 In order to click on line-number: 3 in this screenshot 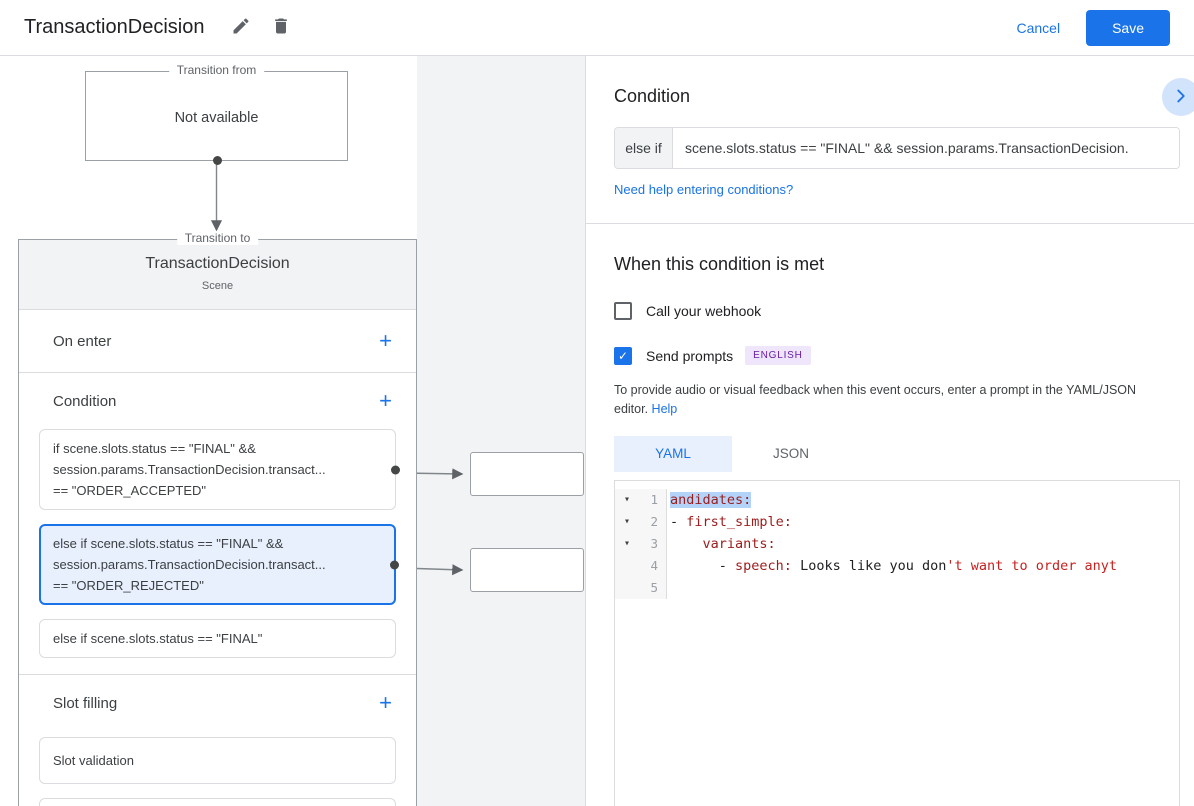, I will do `click(654, 543)`.